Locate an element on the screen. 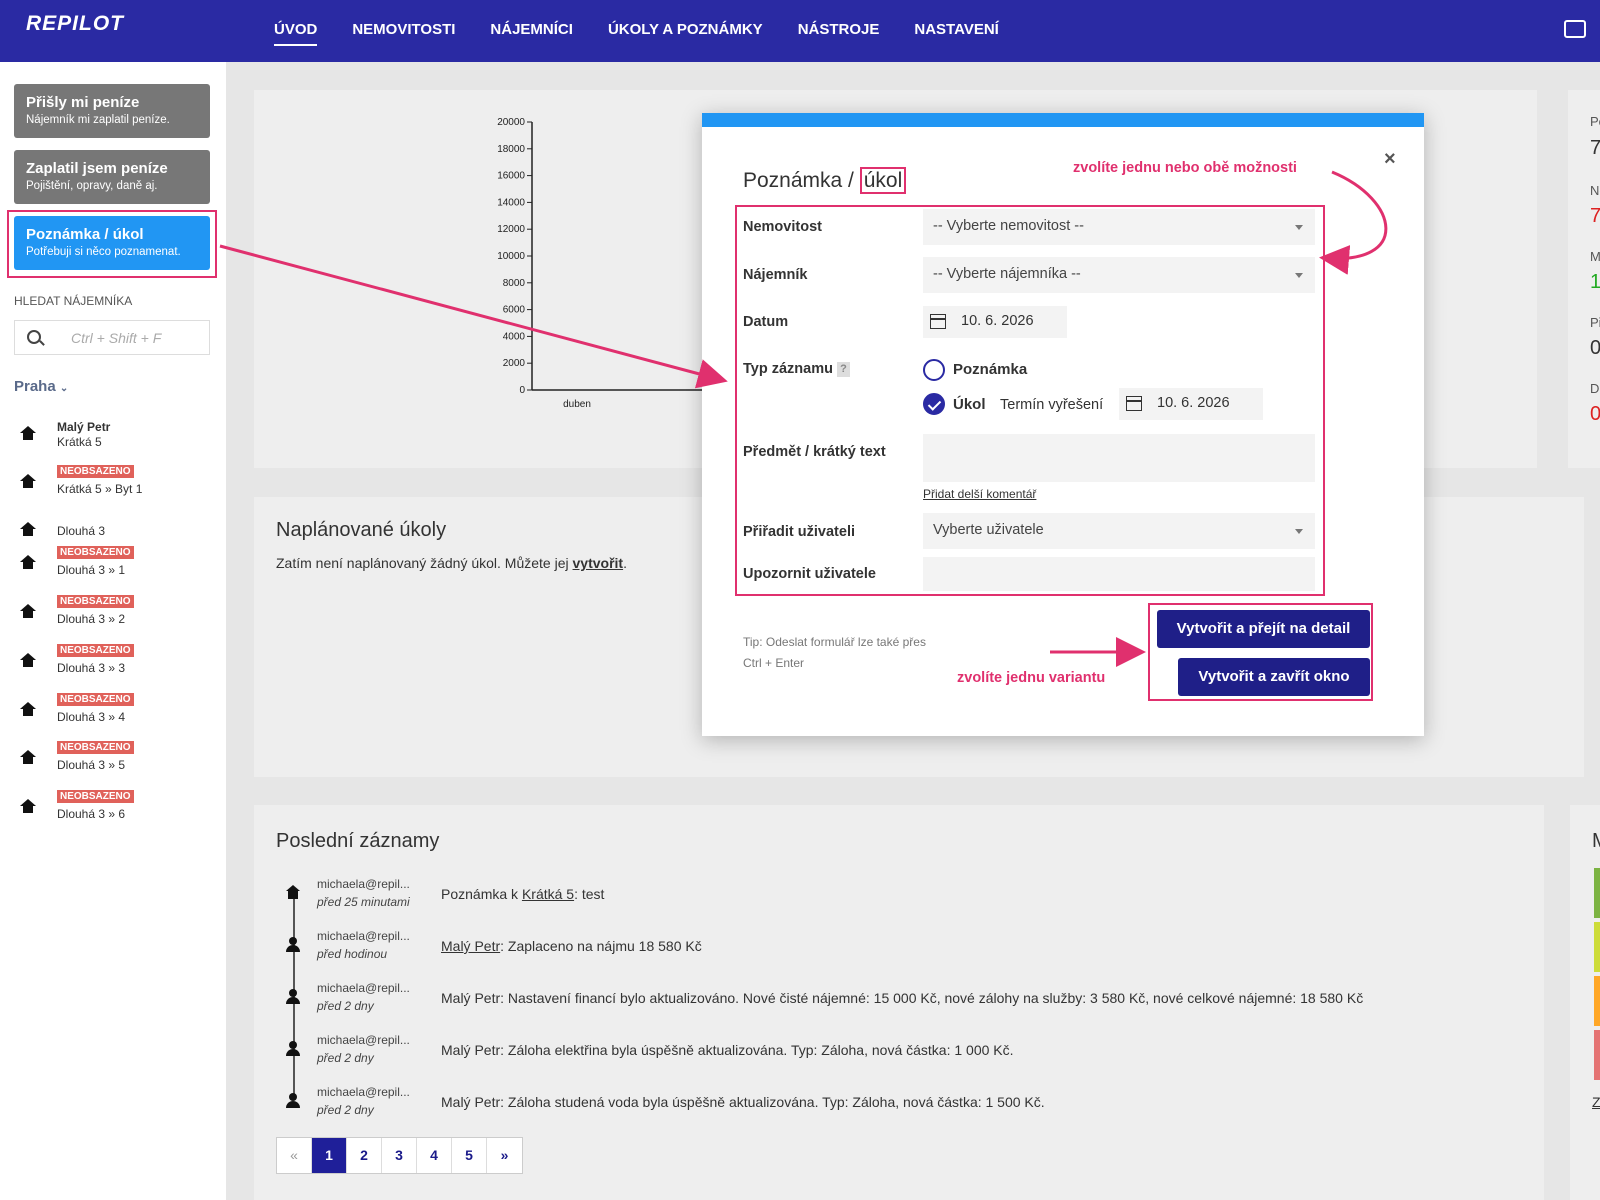  list-item: NEOBSAZENO Dlouhá 3 » 1 is located at coordinates (113, 563).